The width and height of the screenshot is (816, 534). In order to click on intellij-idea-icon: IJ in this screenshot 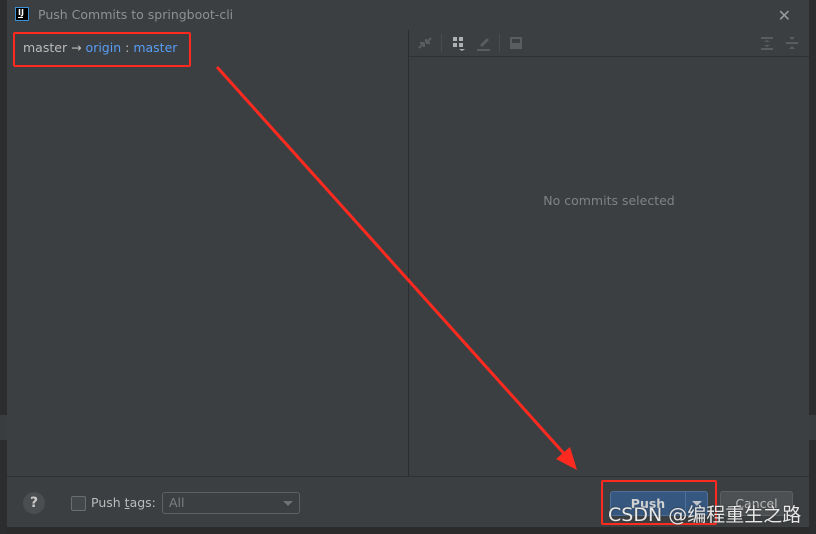, I will do `click(22, 14)`.